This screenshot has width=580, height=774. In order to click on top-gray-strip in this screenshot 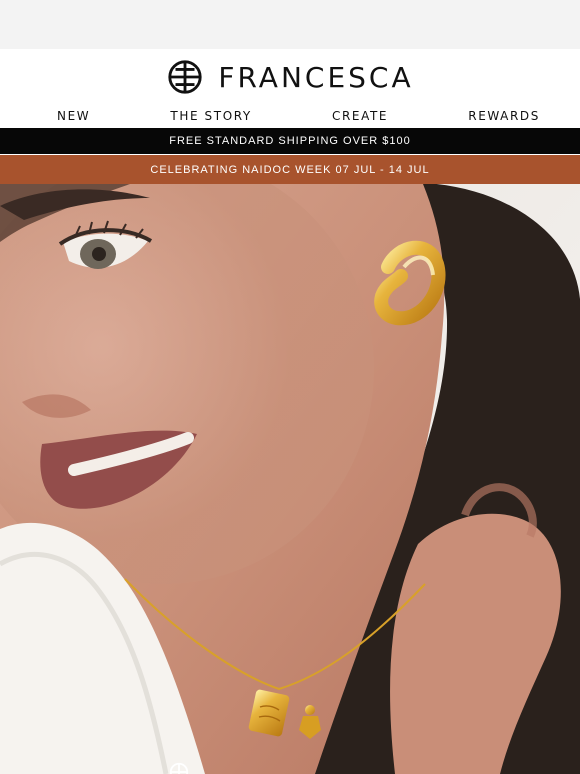, I will do `click(290, 24)`.